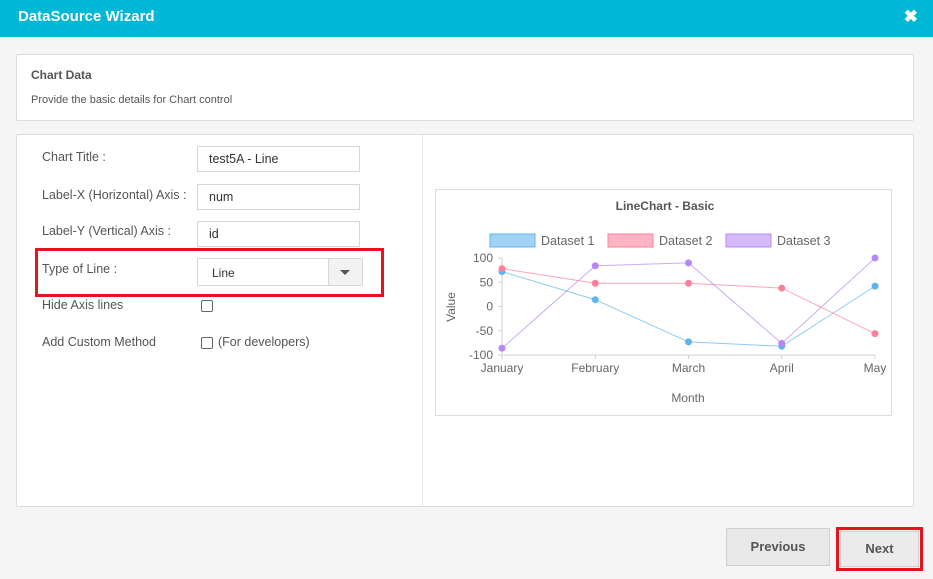  Describe the element at coordinates (568, 241) in the screenshot. I see `legend-label: Dataset 1` at that location.